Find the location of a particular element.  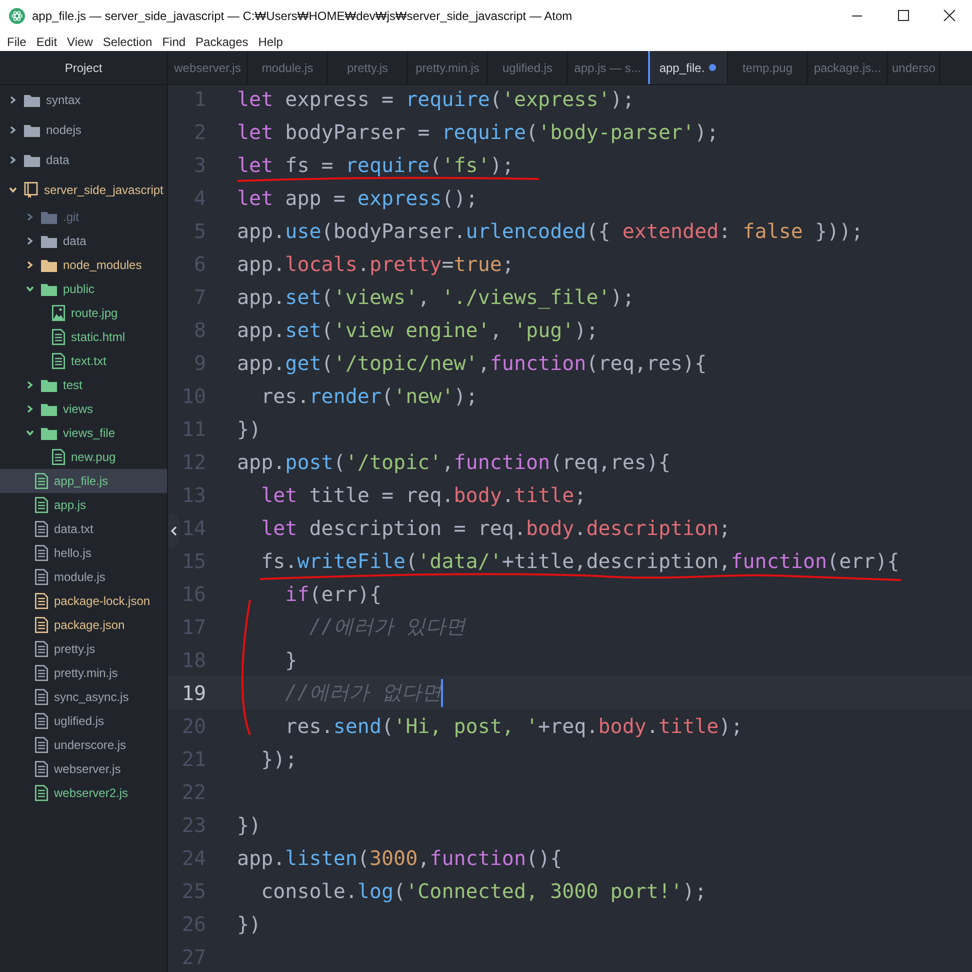

menu-item: Edit is located at coordinates (46, 41).